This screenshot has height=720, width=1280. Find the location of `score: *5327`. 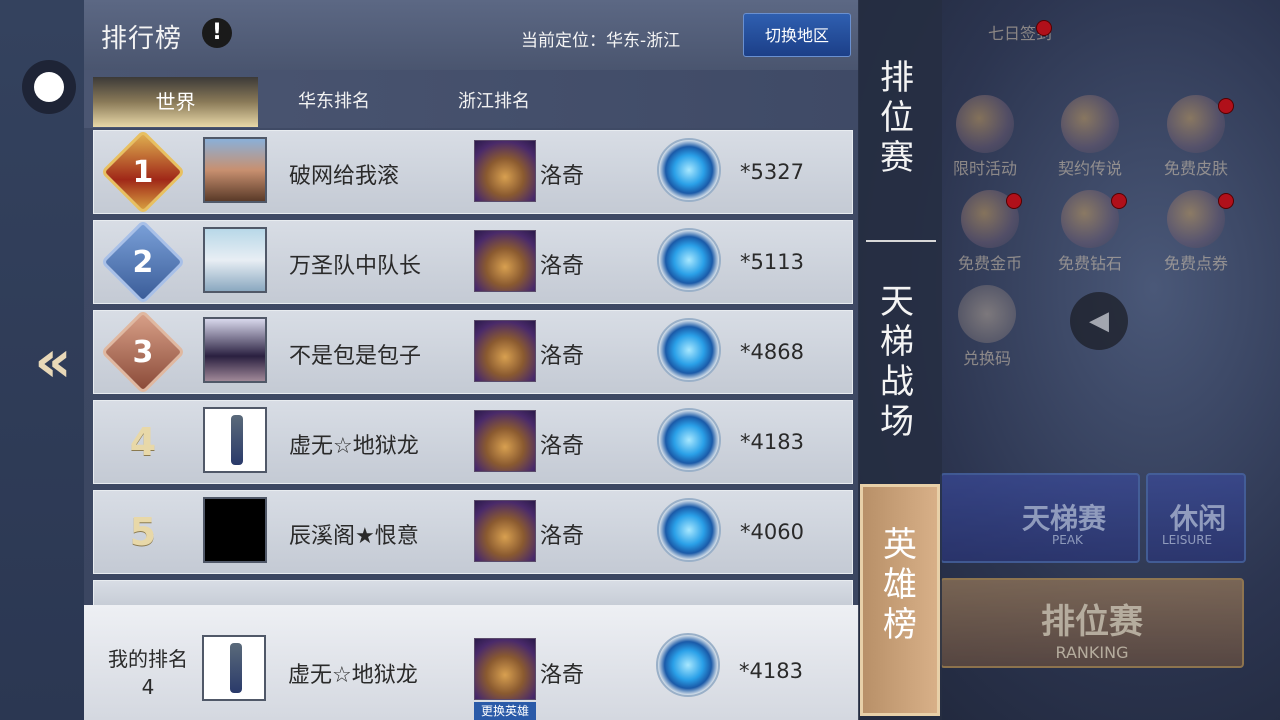

score: *5327 is located at coordinates (772, 172).